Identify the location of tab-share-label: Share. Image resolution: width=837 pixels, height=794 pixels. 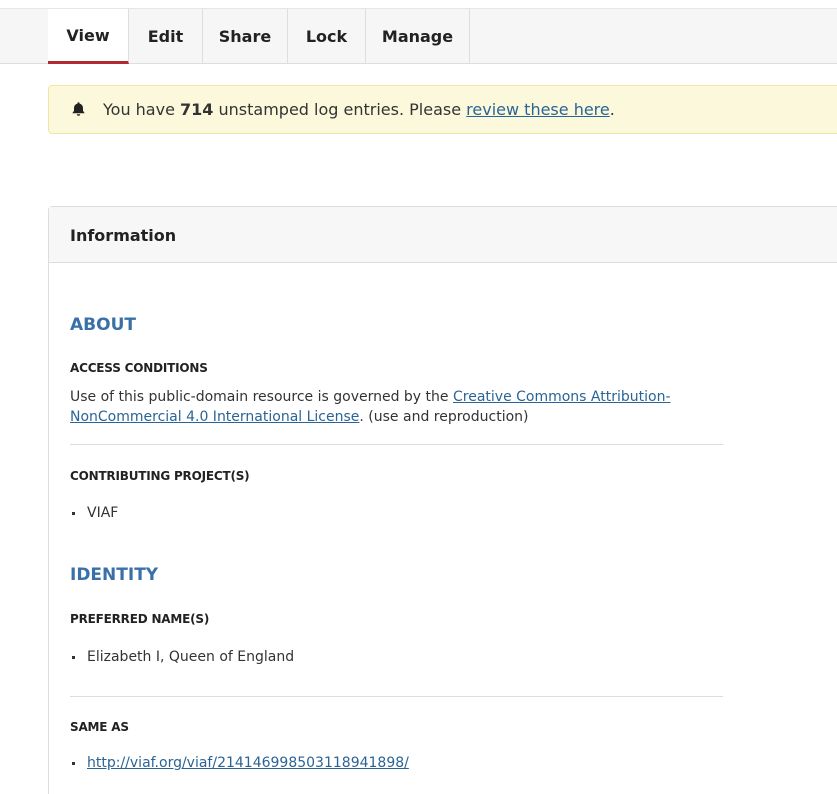
(245, 36).